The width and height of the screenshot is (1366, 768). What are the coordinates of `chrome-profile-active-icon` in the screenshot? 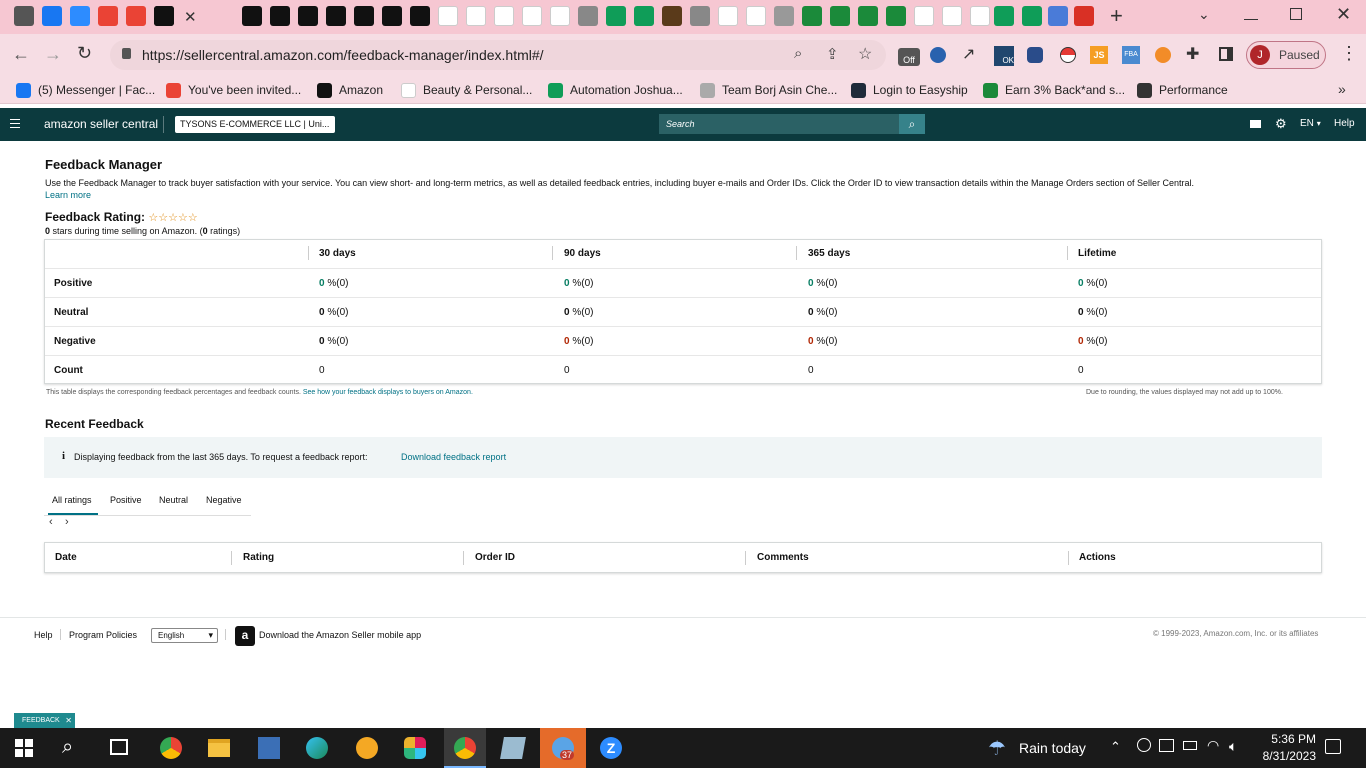 It's located at (465, 748).